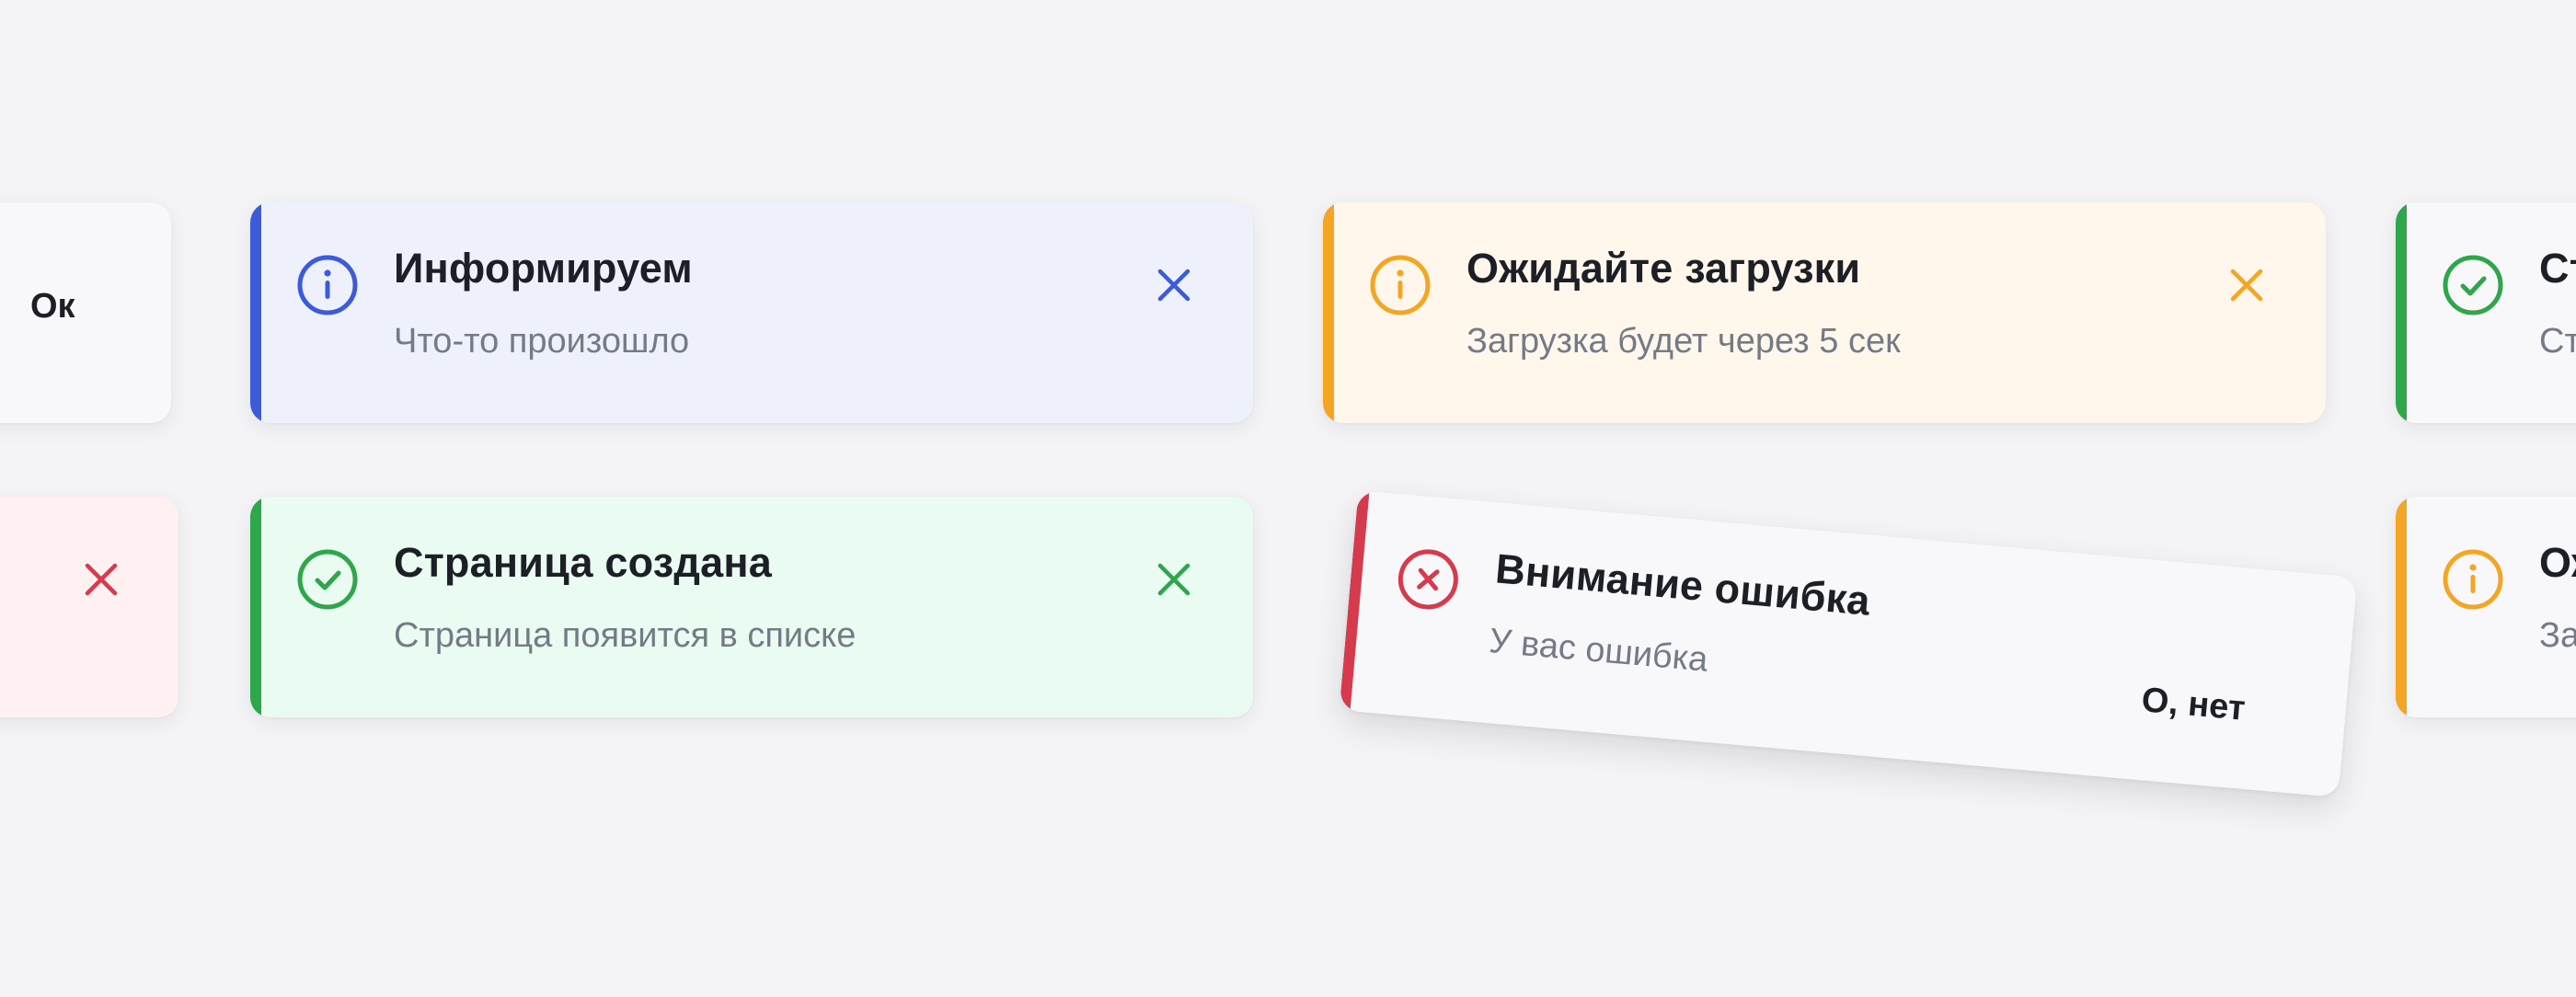 The image size is (2576, 997). I want to click on toast-title: Страница создана, so click(583, 562).